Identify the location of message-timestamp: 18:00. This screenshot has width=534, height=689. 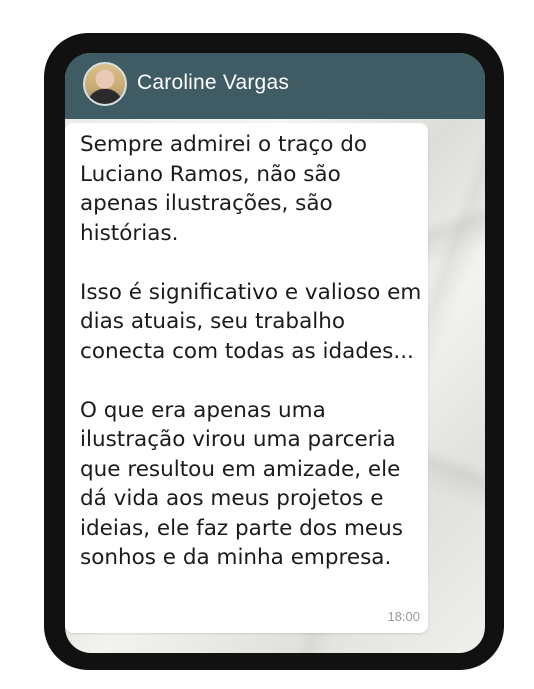
(403, 616).